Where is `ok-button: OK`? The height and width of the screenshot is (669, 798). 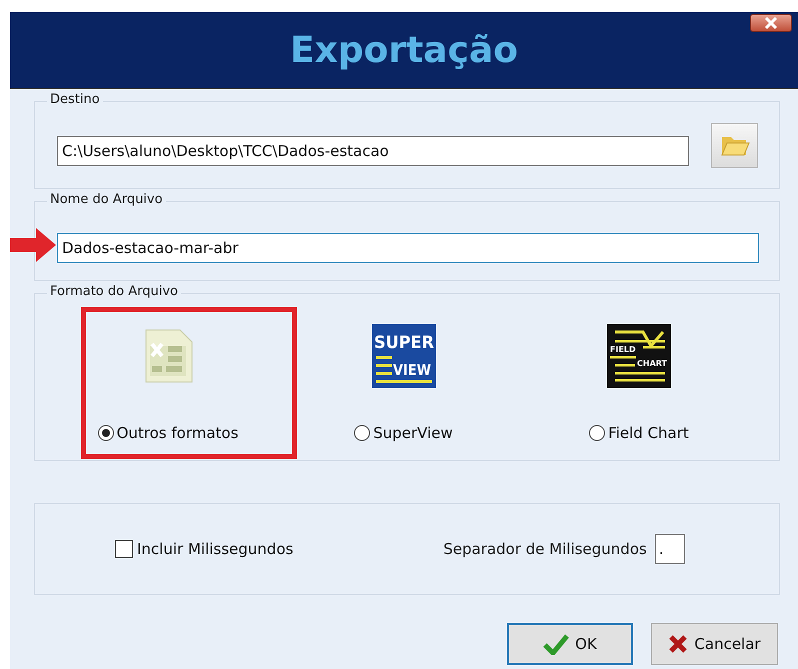
ok-button: OK is located at coordinates (570, 644).